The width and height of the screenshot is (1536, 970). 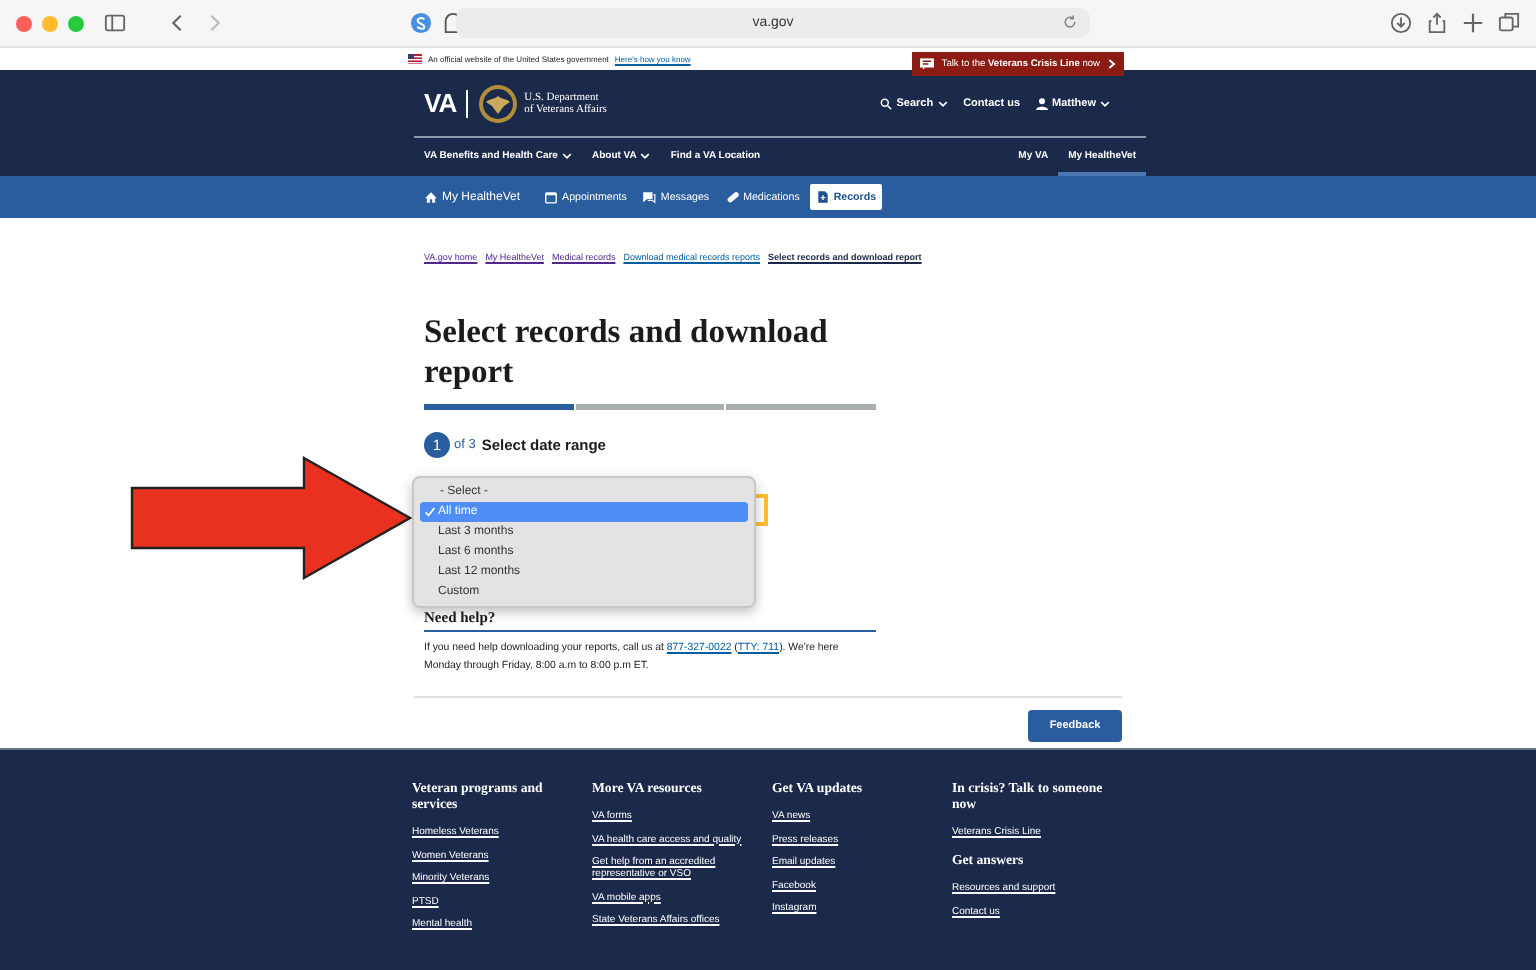 What do you see at coordinates (627, 352) in the screenshot?
I see `page-title: Select records and download report` at bounding box center [627, 352].